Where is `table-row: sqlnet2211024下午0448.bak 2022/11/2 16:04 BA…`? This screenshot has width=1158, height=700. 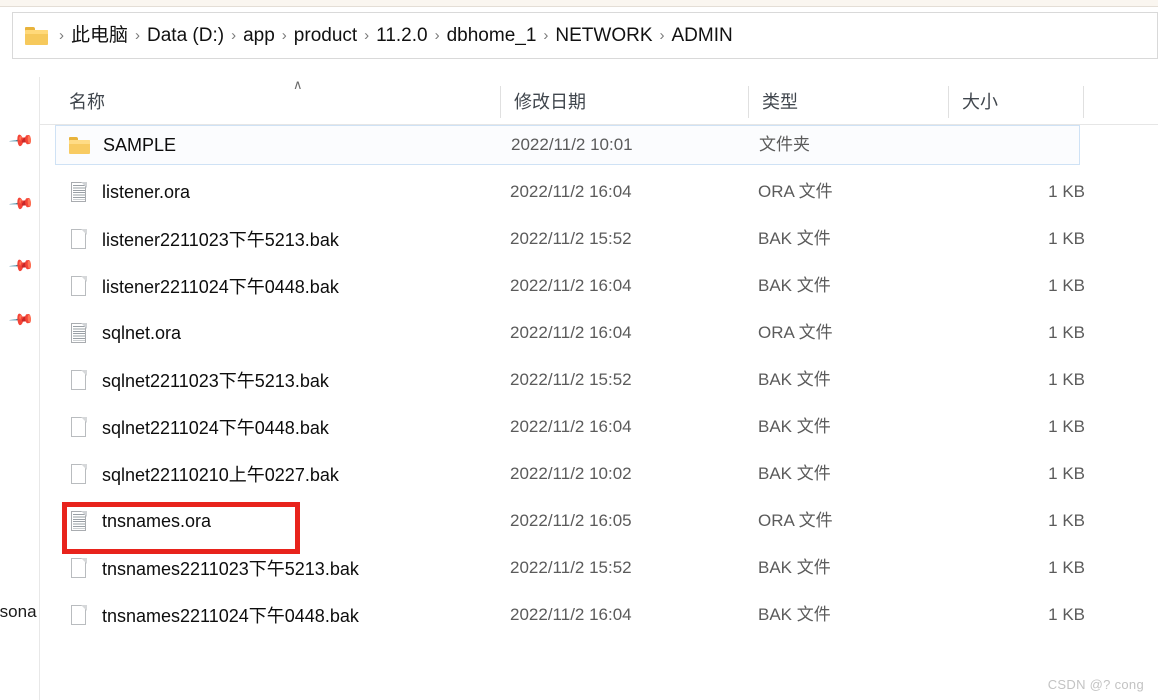 table-row: sqlnet2211024下午0448.bak 2022/11/2 16:04 BA… is located at coordinates (570, 427).